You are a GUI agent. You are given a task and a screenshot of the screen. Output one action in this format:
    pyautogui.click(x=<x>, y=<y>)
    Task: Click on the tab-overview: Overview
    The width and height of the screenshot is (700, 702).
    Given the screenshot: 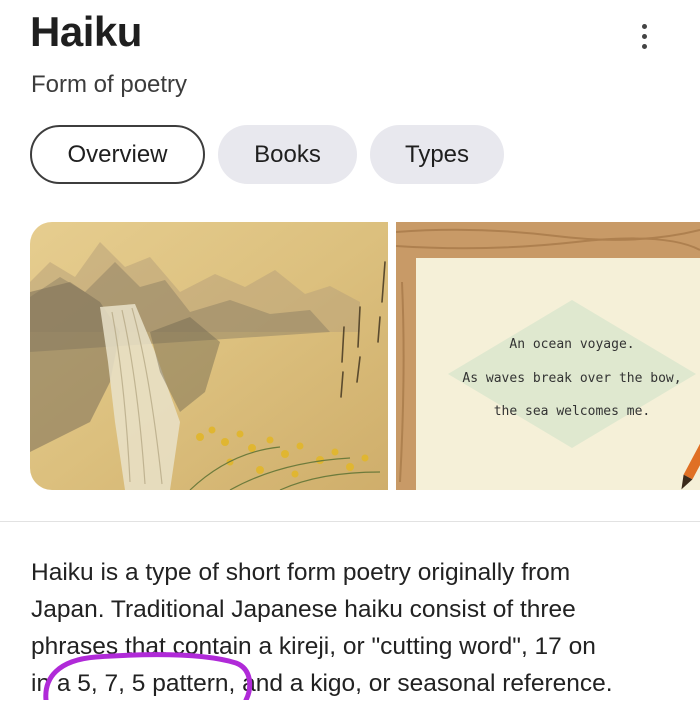 What is the action you would take?
    pyautogui.click(x=117, y=154)
    